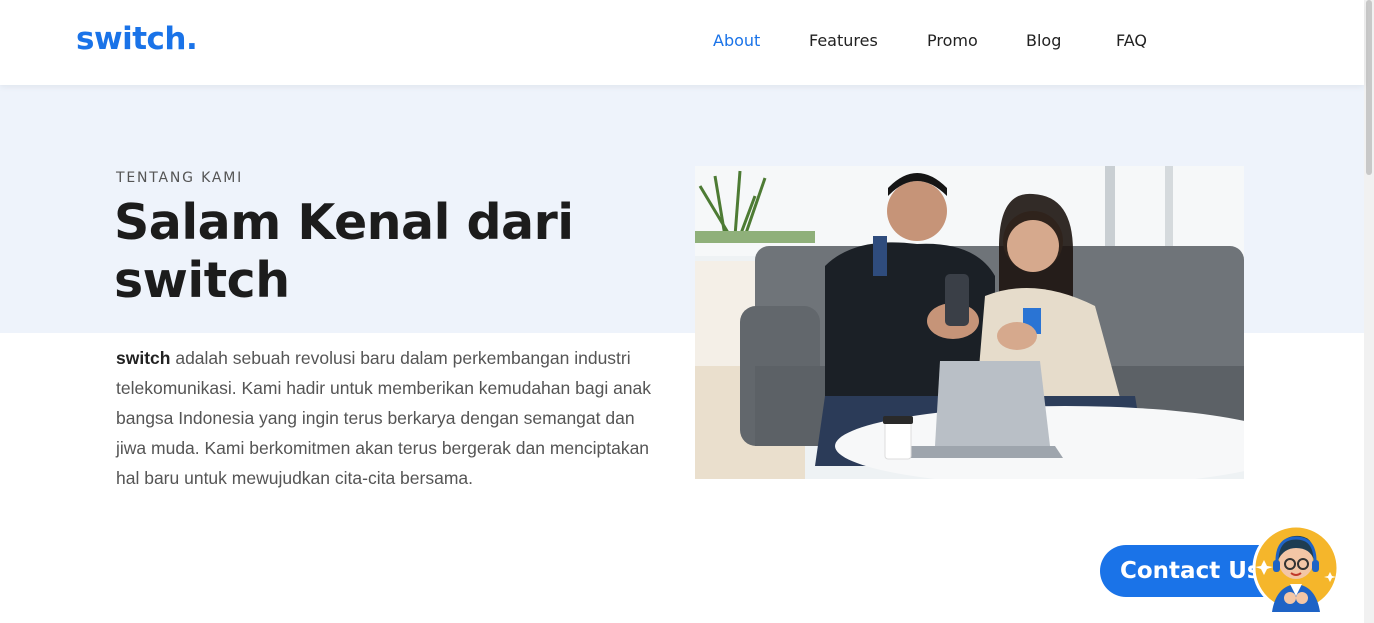 The width and height of the screenshot is (1374, 623). I want to click on avatar-graphic, so click(1296, 568).